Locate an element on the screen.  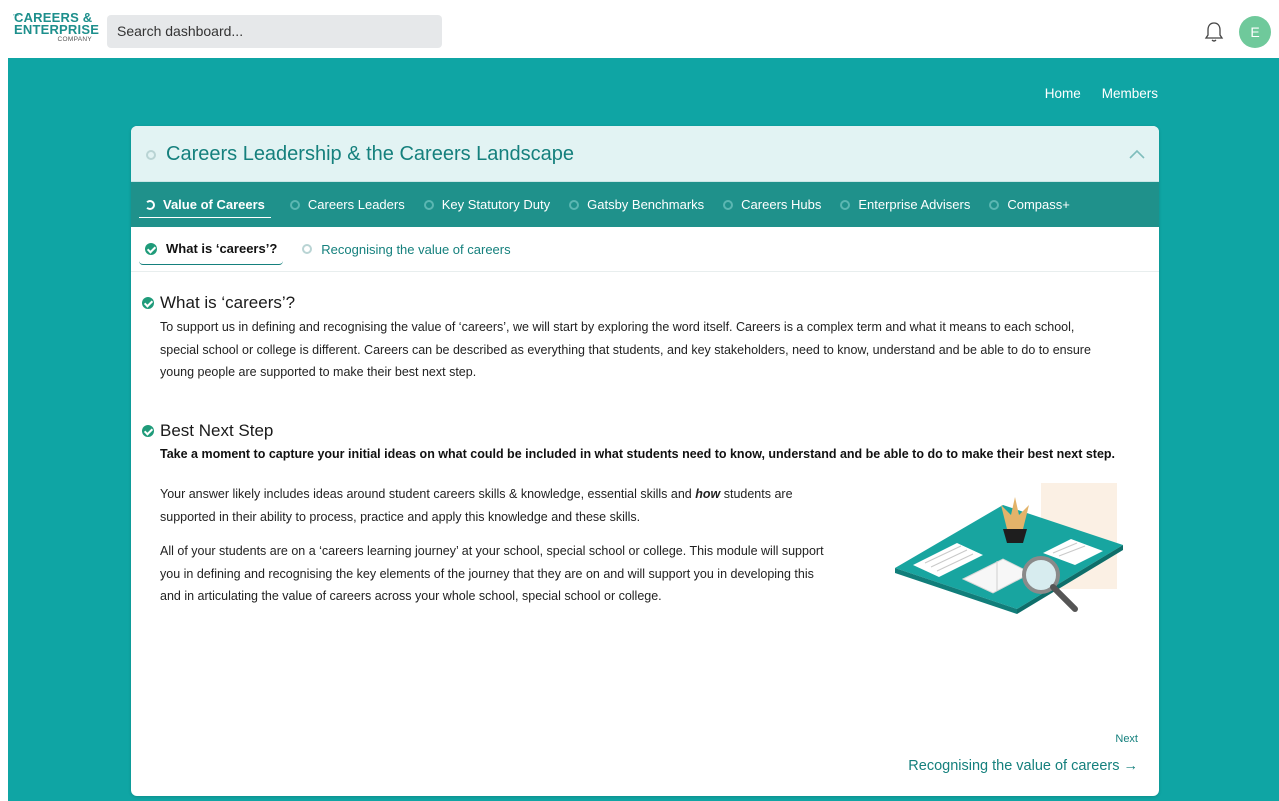
nav-home-link: Home is located at coordinates (1063, 93).